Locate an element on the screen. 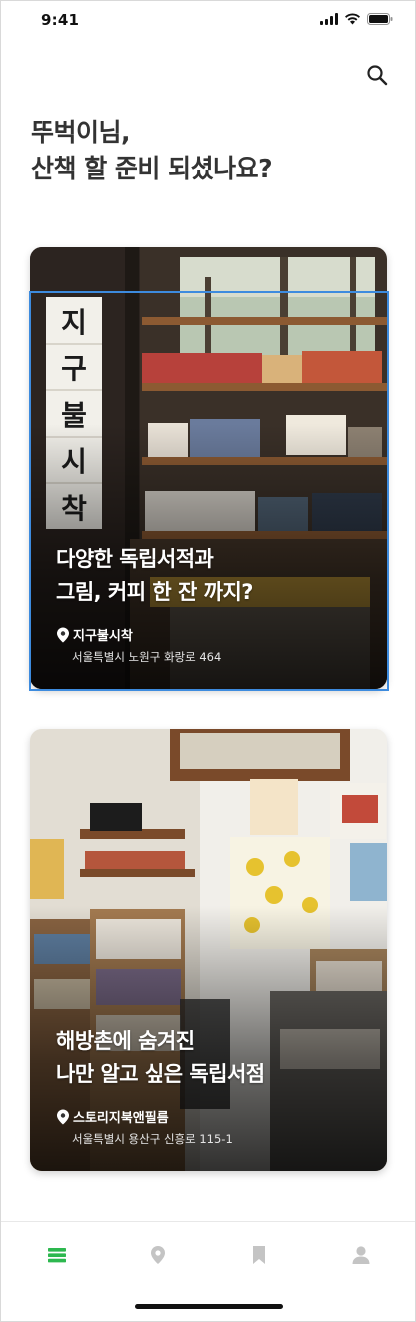 Image resolution: width=416 pixels, height=1322 pixels. greeting-line-1: 뚜벅이님, is located at coordinates (81, 132).